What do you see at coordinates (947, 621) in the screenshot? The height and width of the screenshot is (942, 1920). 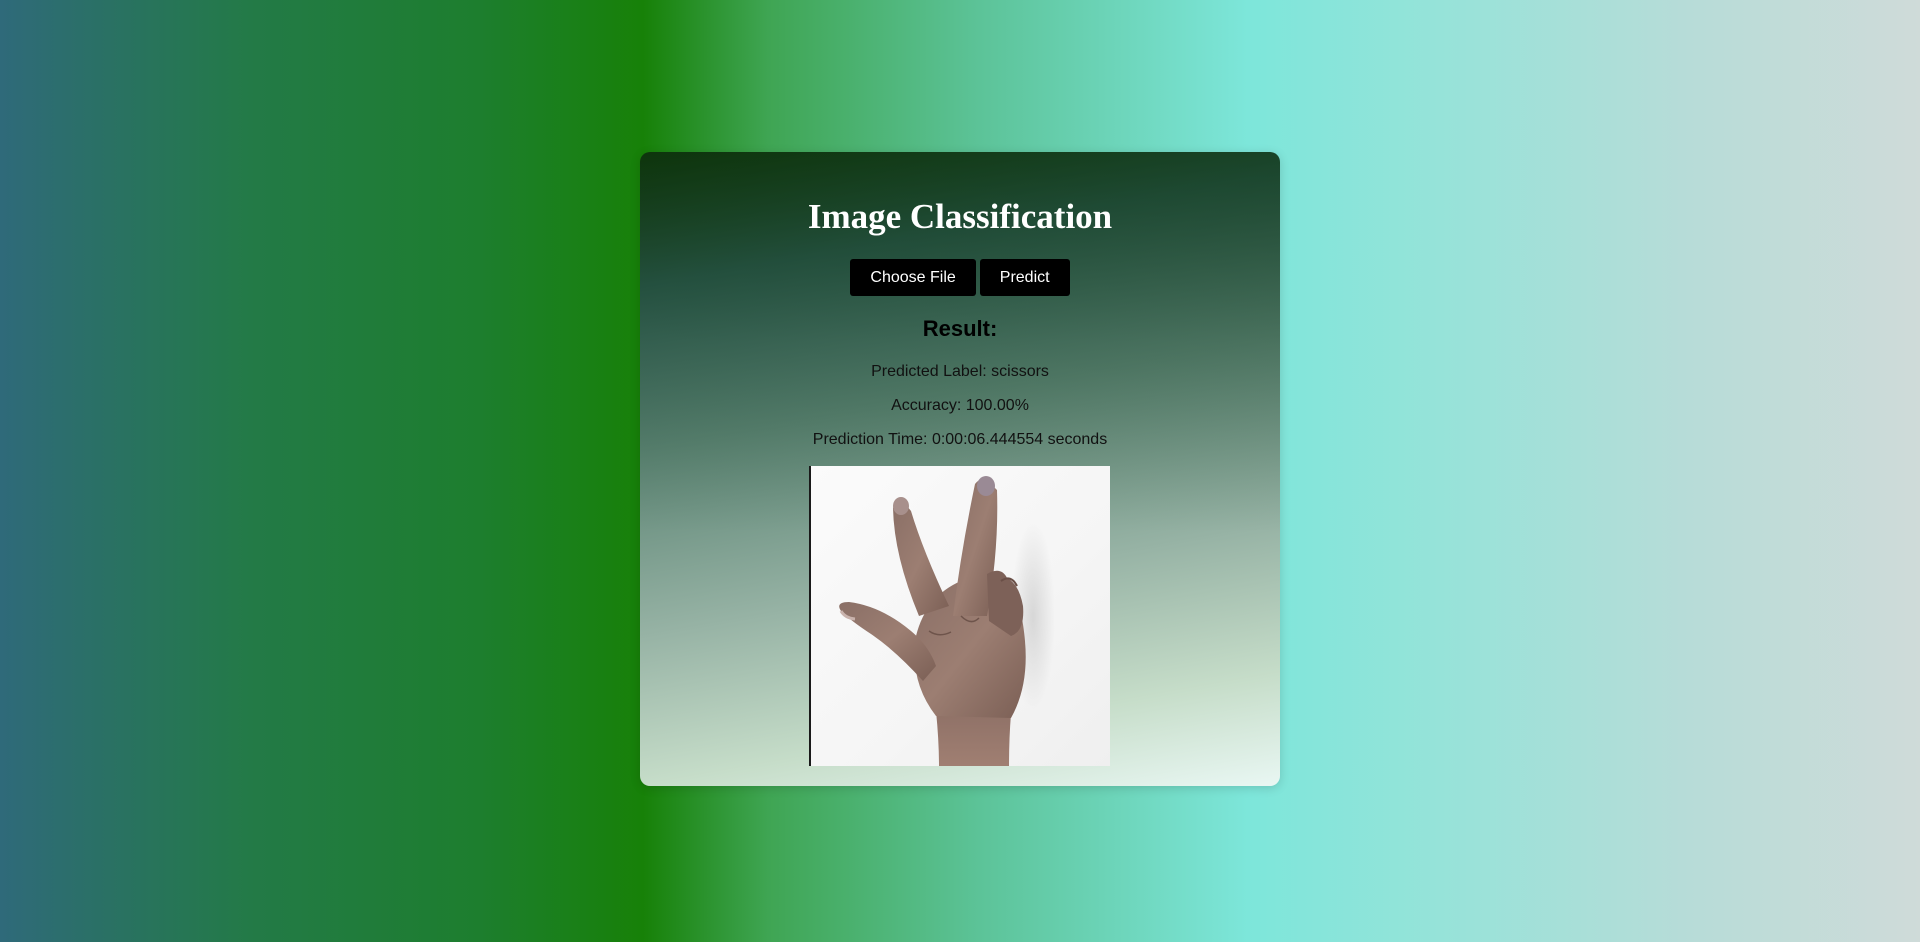 I see `hand-scissors-icon` at bounding box center [947, 621].